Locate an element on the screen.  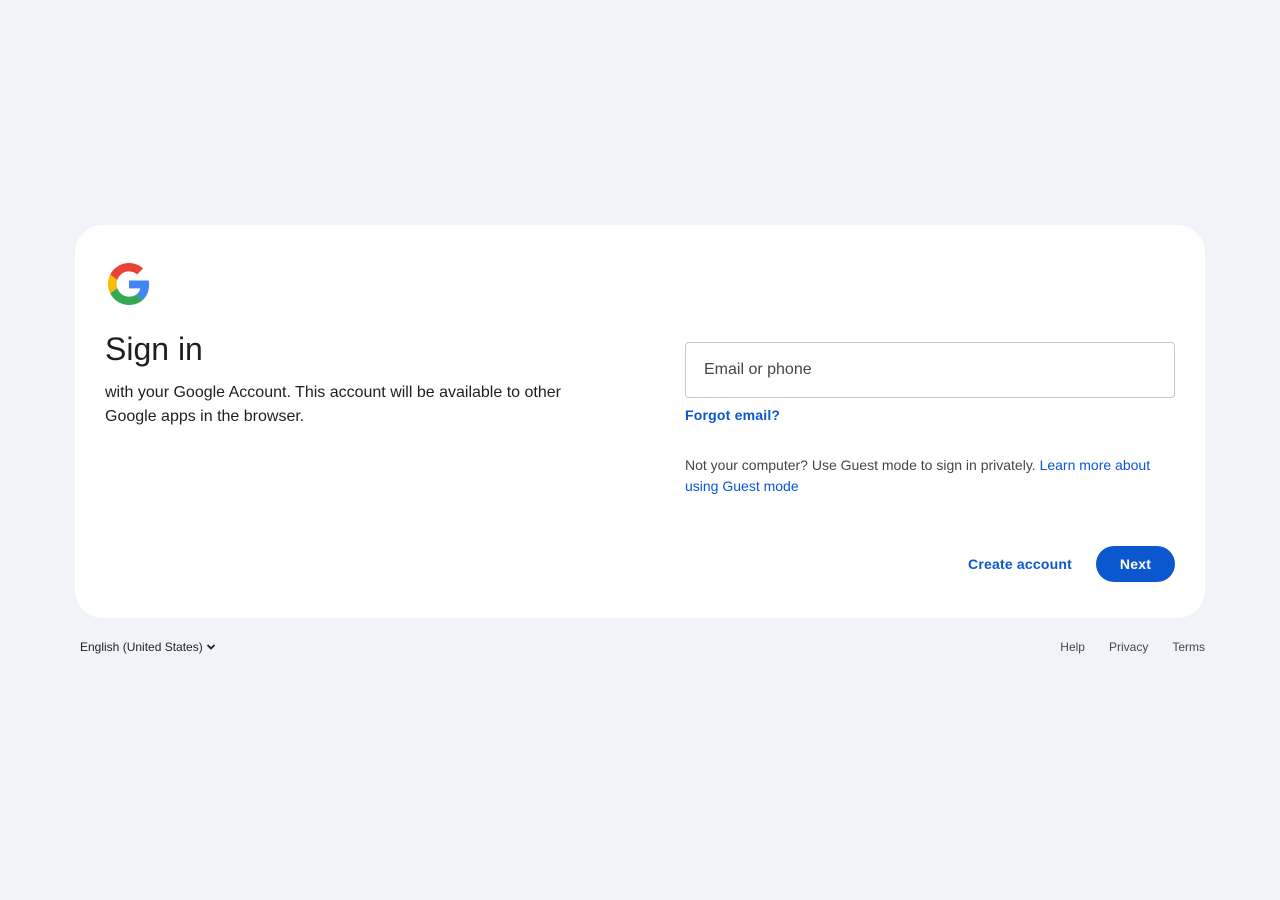
privacy-link: Privacy is located at coordinates (1128, 647).